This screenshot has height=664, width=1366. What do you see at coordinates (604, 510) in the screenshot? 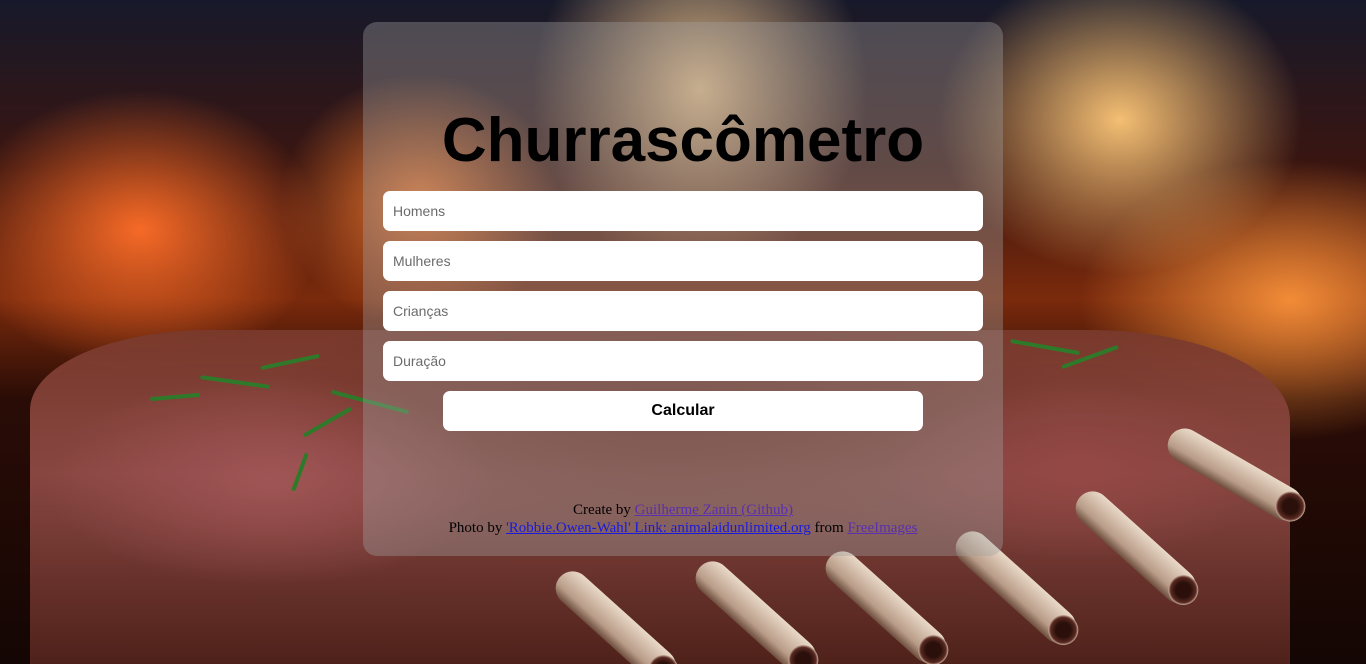
I see `credits-author-prefix: Create by` at bounding box center [604, 510].